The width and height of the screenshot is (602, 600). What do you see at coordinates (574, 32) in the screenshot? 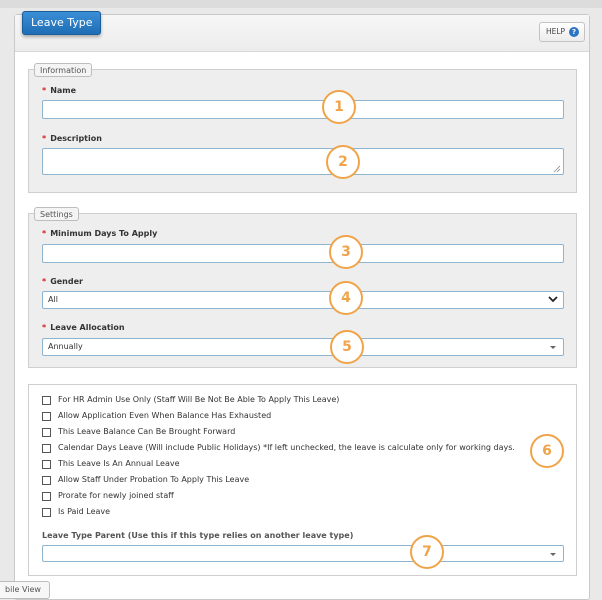
I see `help-icon: ?` at bounding box center [574, 32].